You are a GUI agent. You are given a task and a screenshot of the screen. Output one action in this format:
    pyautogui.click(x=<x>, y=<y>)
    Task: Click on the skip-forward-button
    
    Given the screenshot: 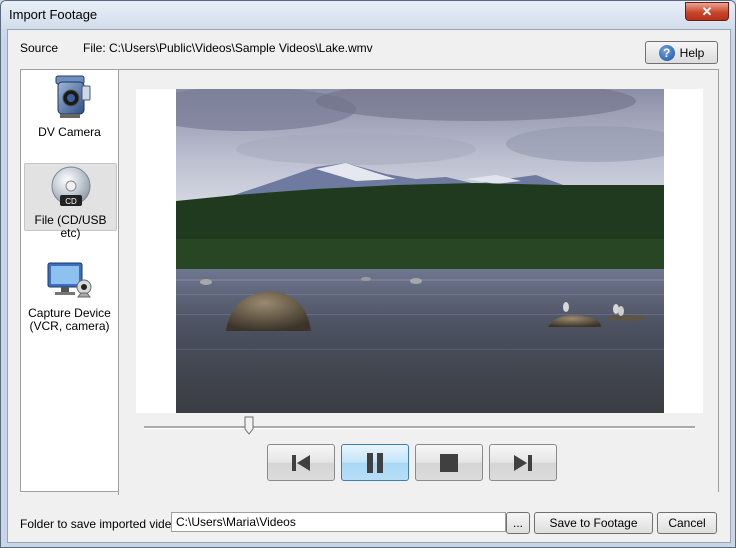 What is the action you would take?
    pyautogui.click(x=523, y=462)
    